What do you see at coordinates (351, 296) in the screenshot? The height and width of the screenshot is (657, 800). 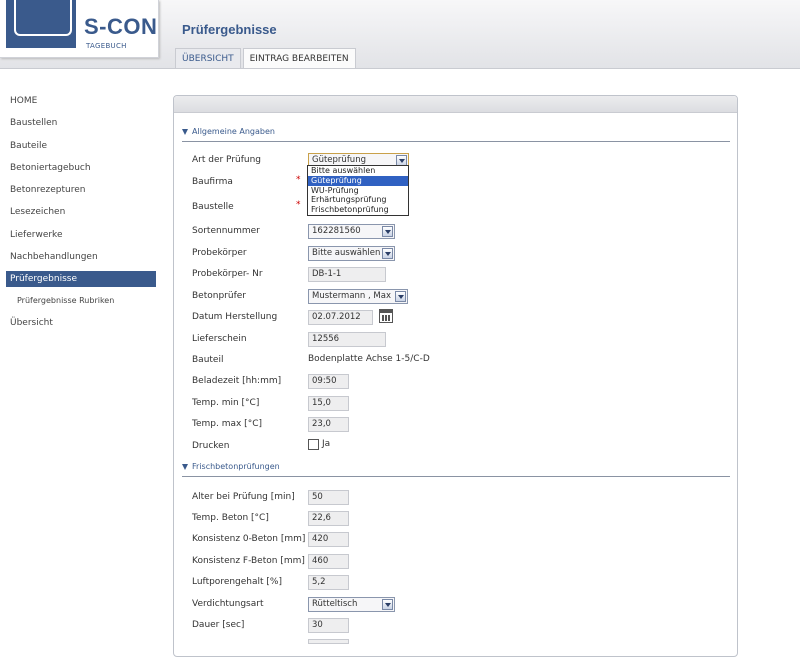 I see `select-value: Mustermann , Max` at bounding box center [351, 296].